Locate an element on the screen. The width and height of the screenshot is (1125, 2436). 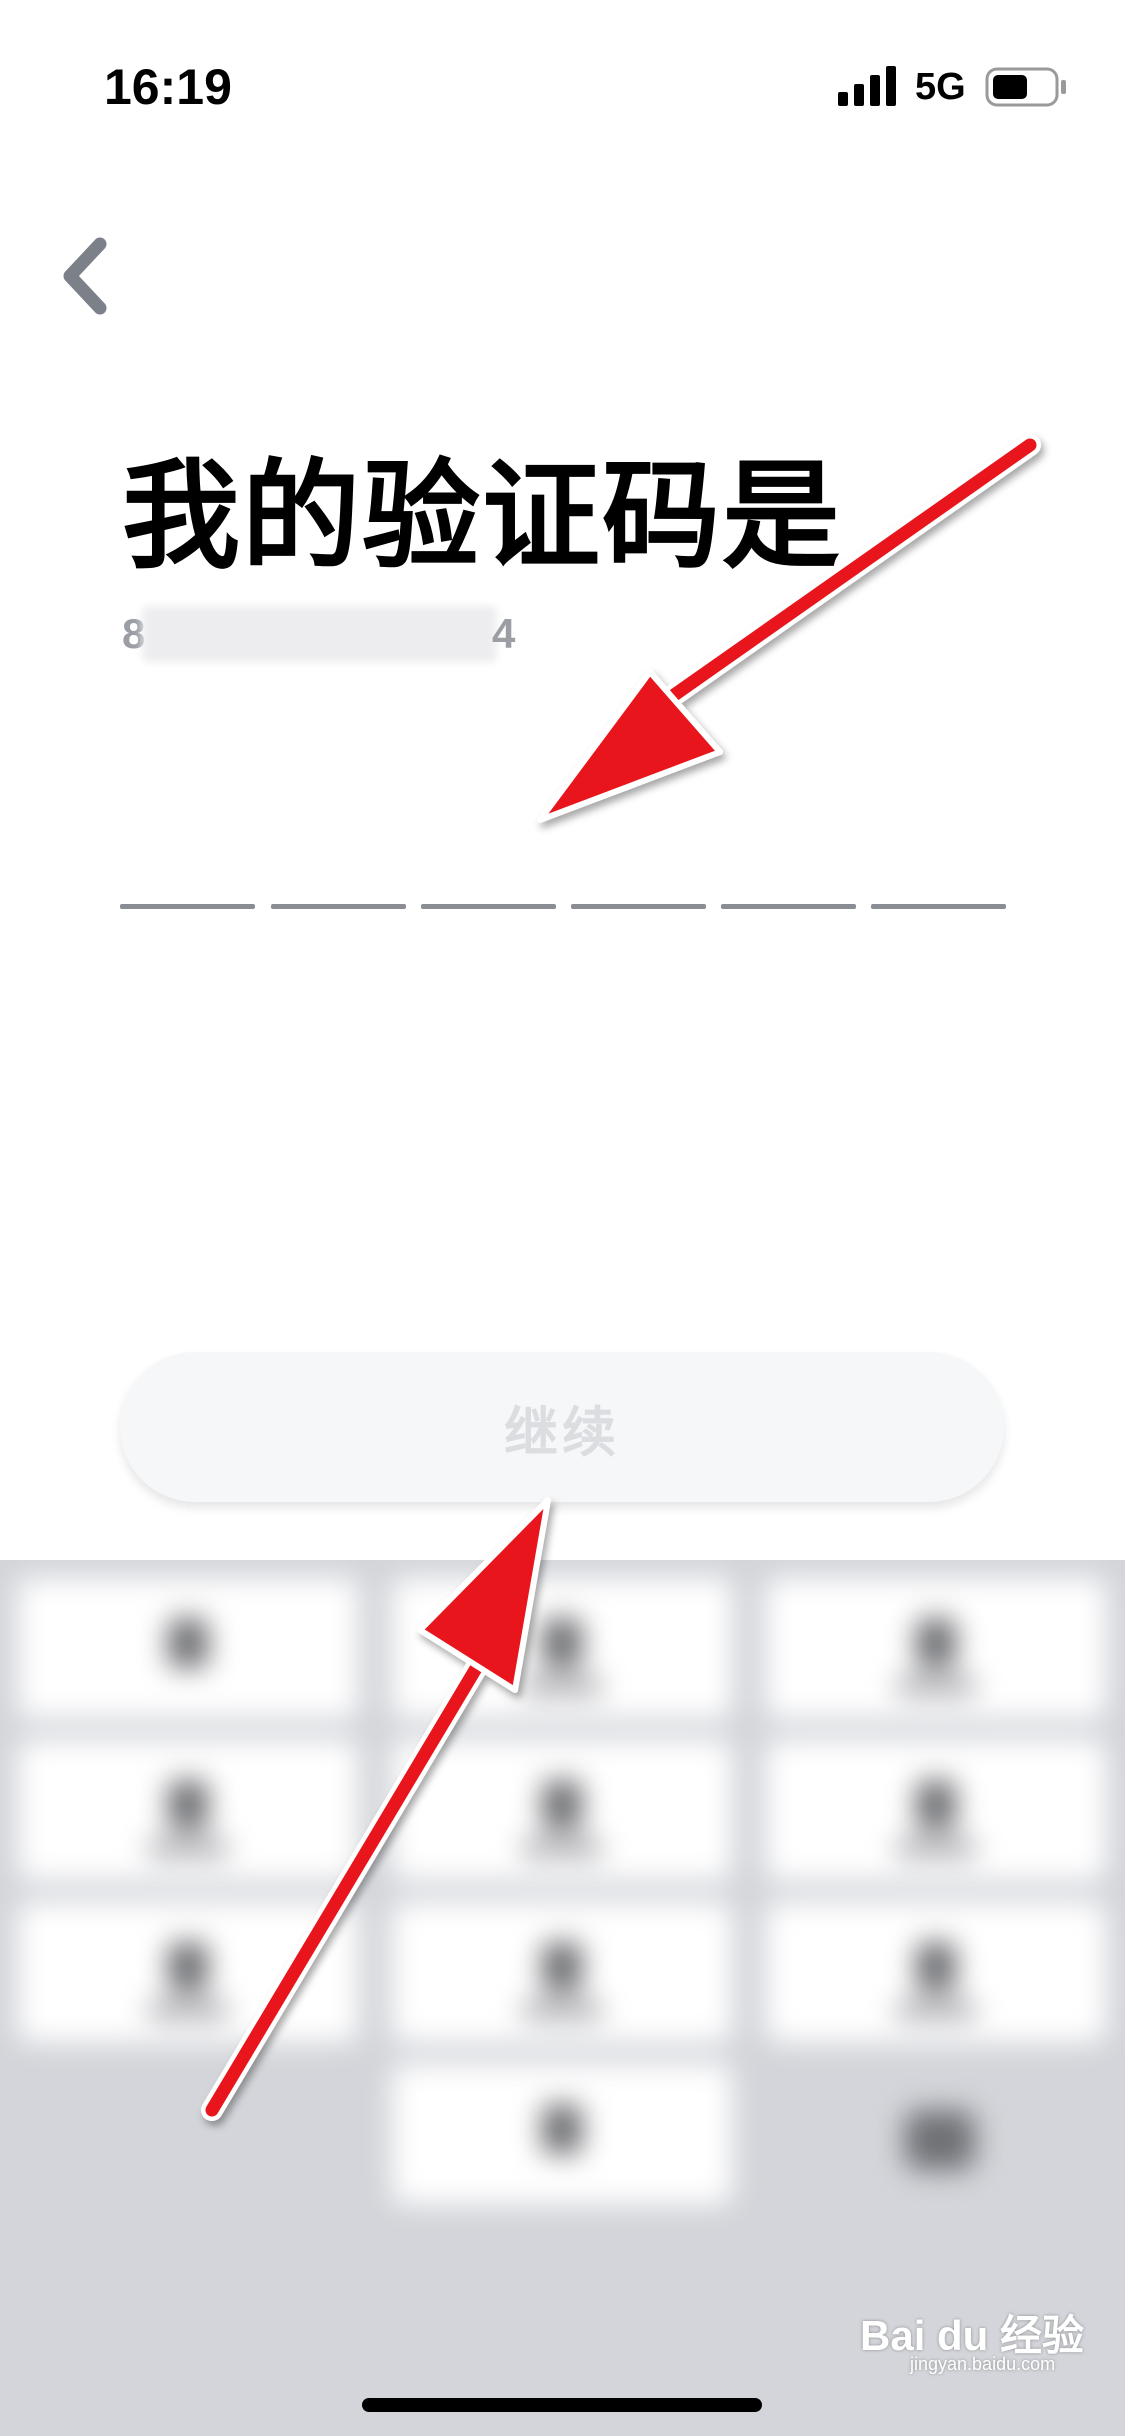
continue-label: 继续 is located at coordinates (562, 1432).